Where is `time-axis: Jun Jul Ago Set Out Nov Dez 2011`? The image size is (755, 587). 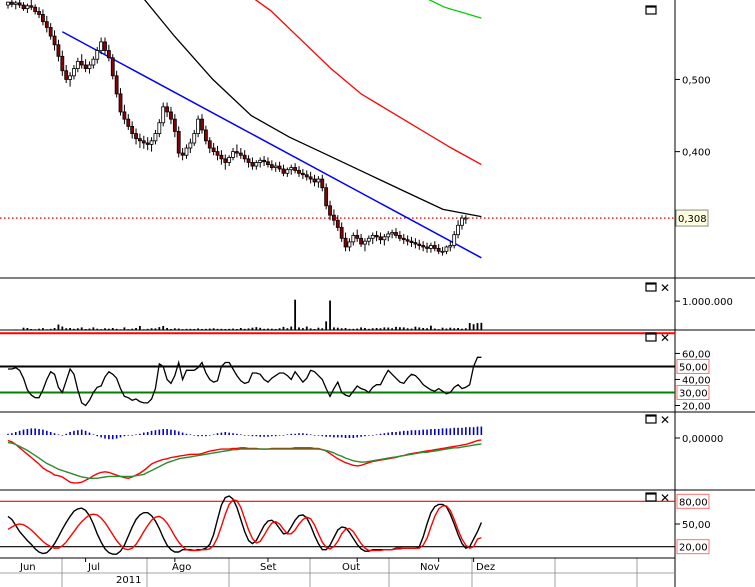 time-axis: Jun Jul Ago Set Out Nov Dez 2011 is located at coordinates (257, 572).